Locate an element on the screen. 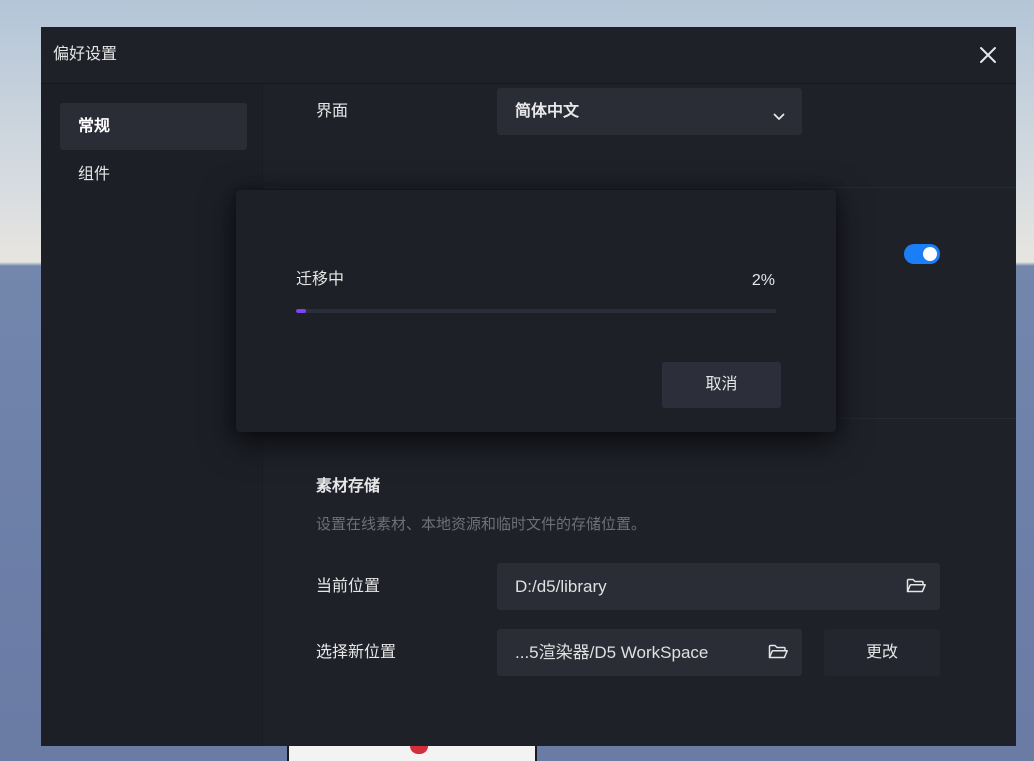 Image resolution: width=1034 pixels, height=761 pixels. sidebar-item-components: 组件 is located at coordinates (153, 174).